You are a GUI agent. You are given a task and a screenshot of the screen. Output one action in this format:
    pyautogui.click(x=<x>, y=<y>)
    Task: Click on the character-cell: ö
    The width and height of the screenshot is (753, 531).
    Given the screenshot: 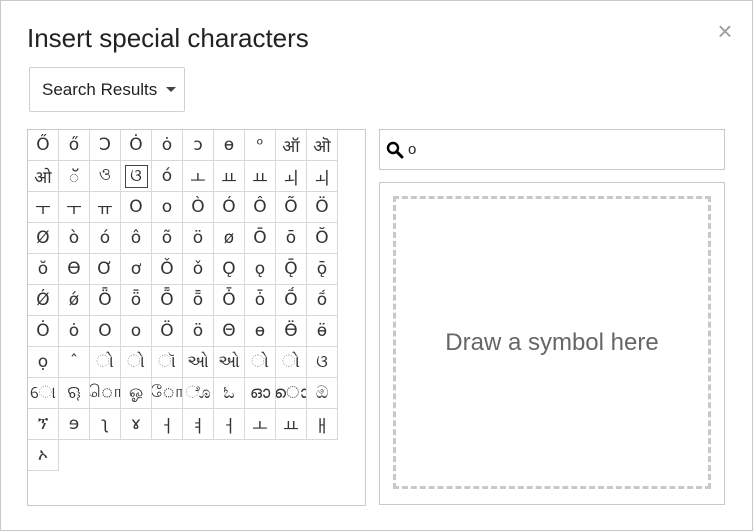 What is the action you would take?
    pyautogui.click(x=198, y=238)
    